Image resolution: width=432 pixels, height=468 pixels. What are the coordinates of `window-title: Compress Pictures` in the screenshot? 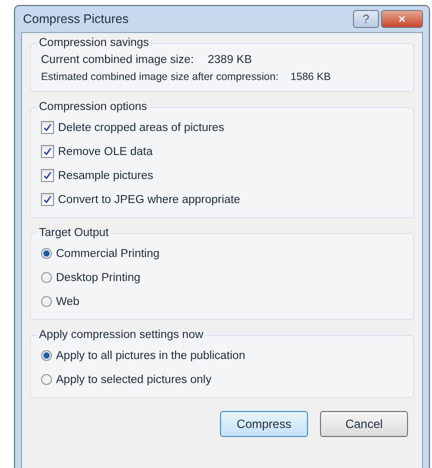 It's located at (75, 19).